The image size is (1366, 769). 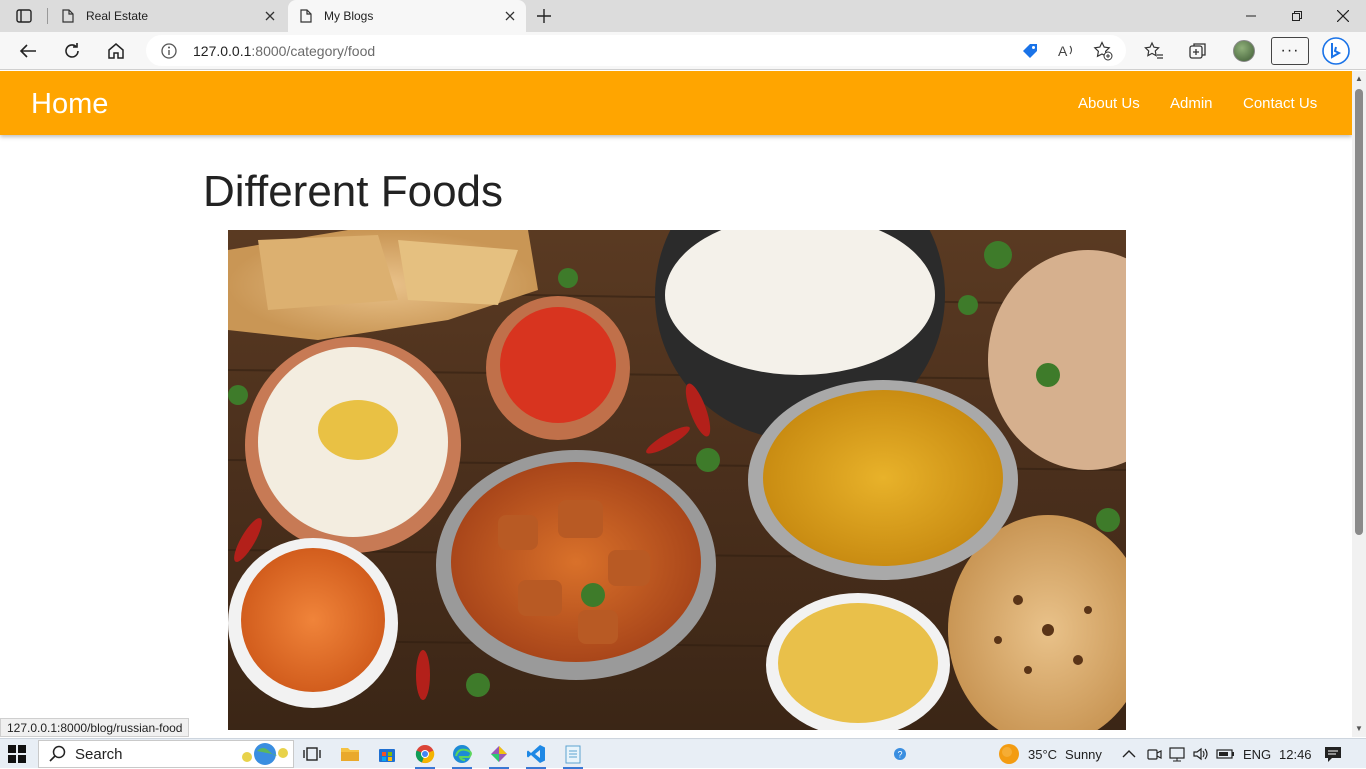 I want to click on nav-link-contact-us: Contact Us, so click(x=1280, y=103).